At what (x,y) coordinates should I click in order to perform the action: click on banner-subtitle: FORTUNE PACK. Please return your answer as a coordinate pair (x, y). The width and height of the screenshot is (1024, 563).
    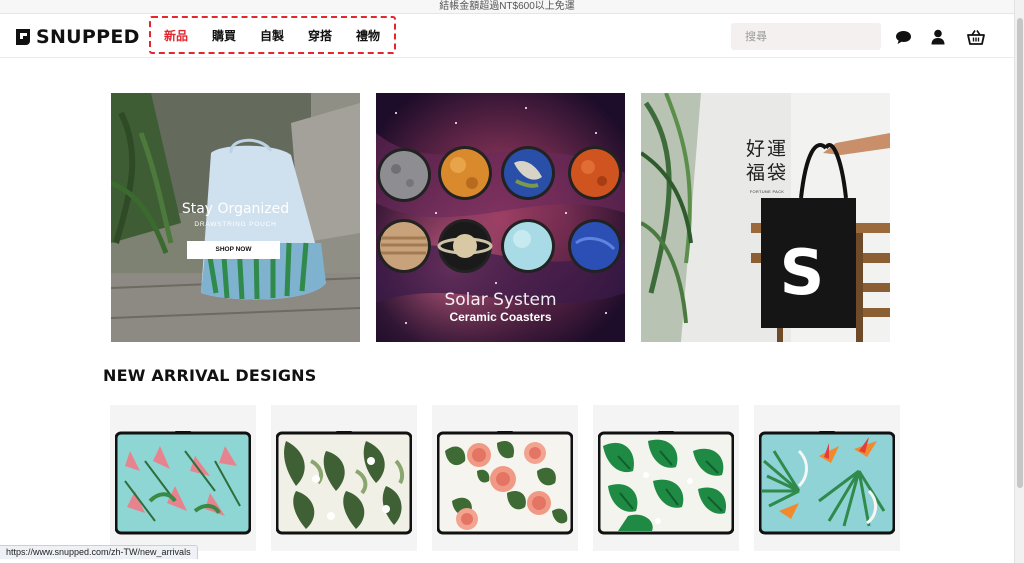
    Looking at the image, I should click on (767, 191).